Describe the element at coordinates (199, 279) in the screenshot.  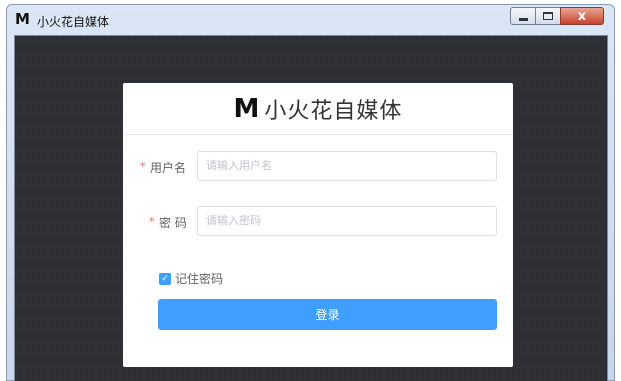
I see `remember-label: 记住密码` at that location.